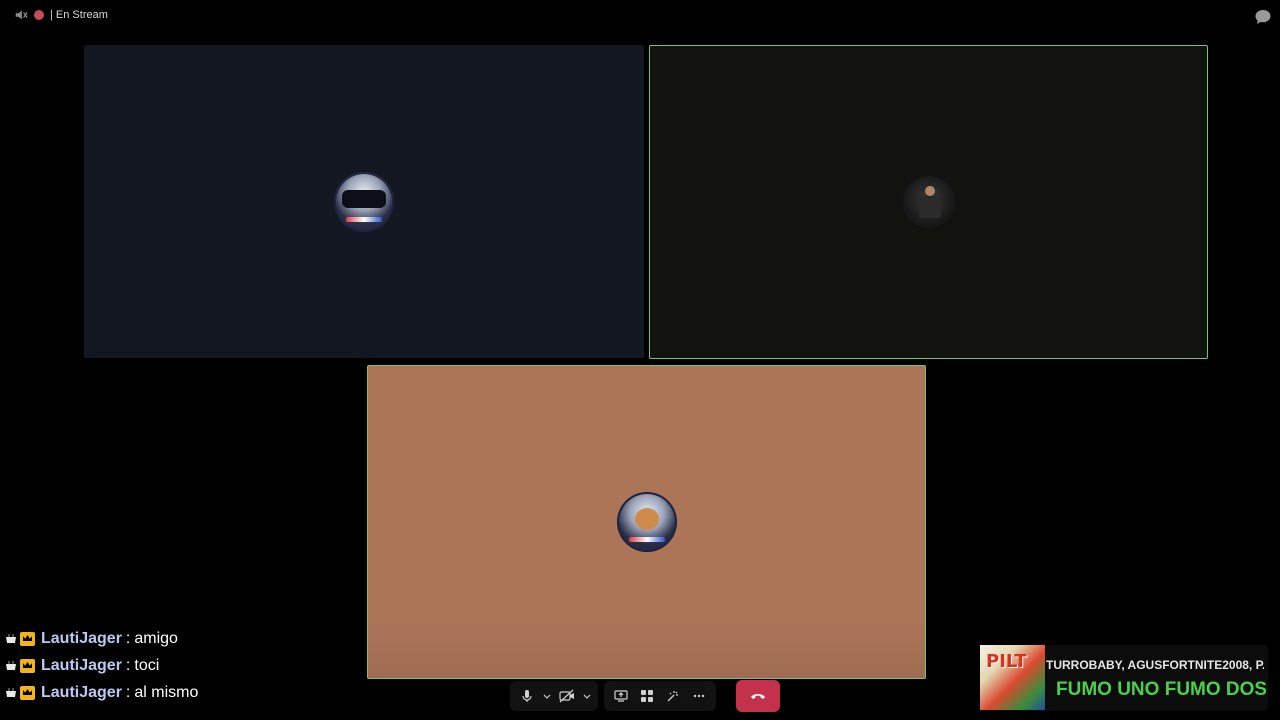 The width and height of the screenshot is (1280, 720). I want to click on chat-message: LautiJager : toci, so click(101, 666).